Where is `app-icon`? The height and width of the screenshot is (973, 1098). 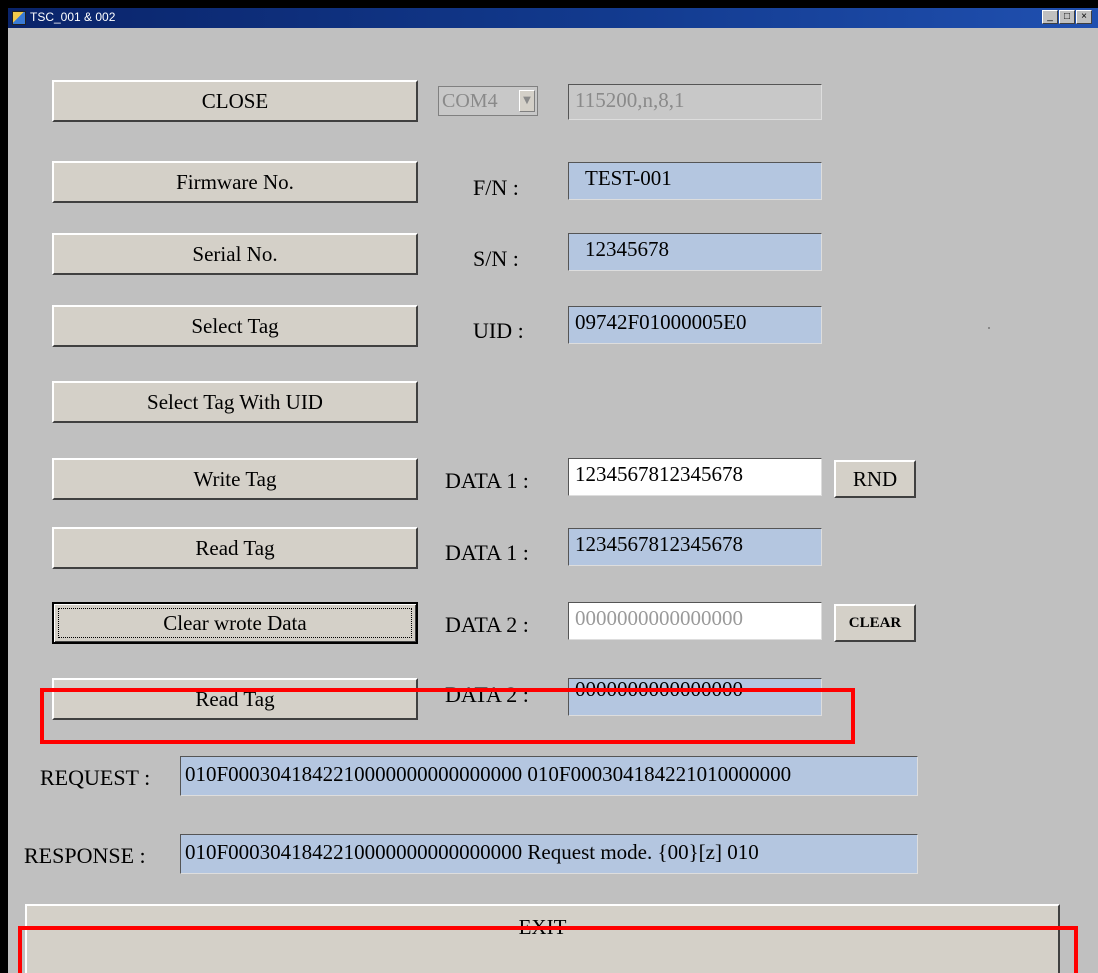
app-icon is located at coordinates (19, 18).